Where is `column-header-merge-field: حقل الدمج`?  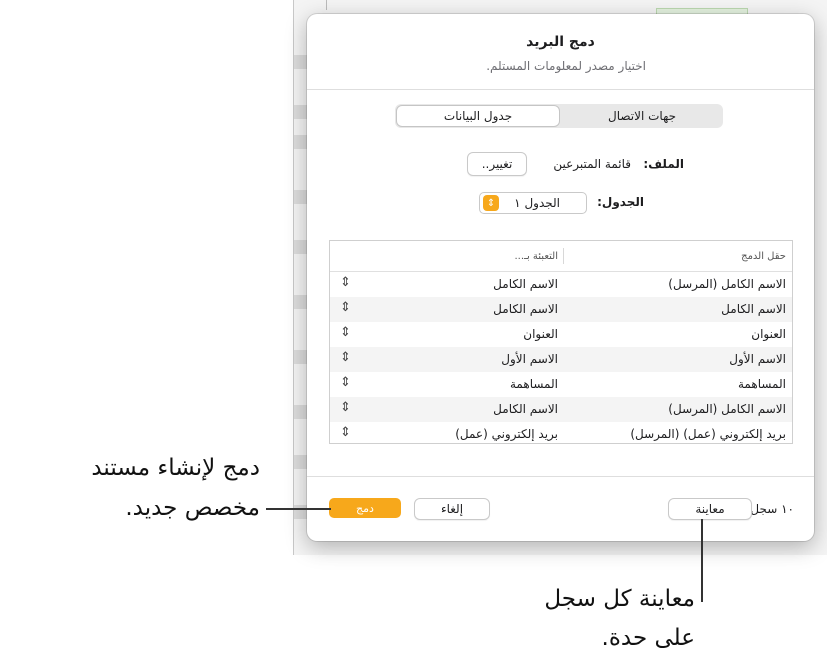
column-header-merge-field: حقل الدمج is located at coordinates (763, 256).